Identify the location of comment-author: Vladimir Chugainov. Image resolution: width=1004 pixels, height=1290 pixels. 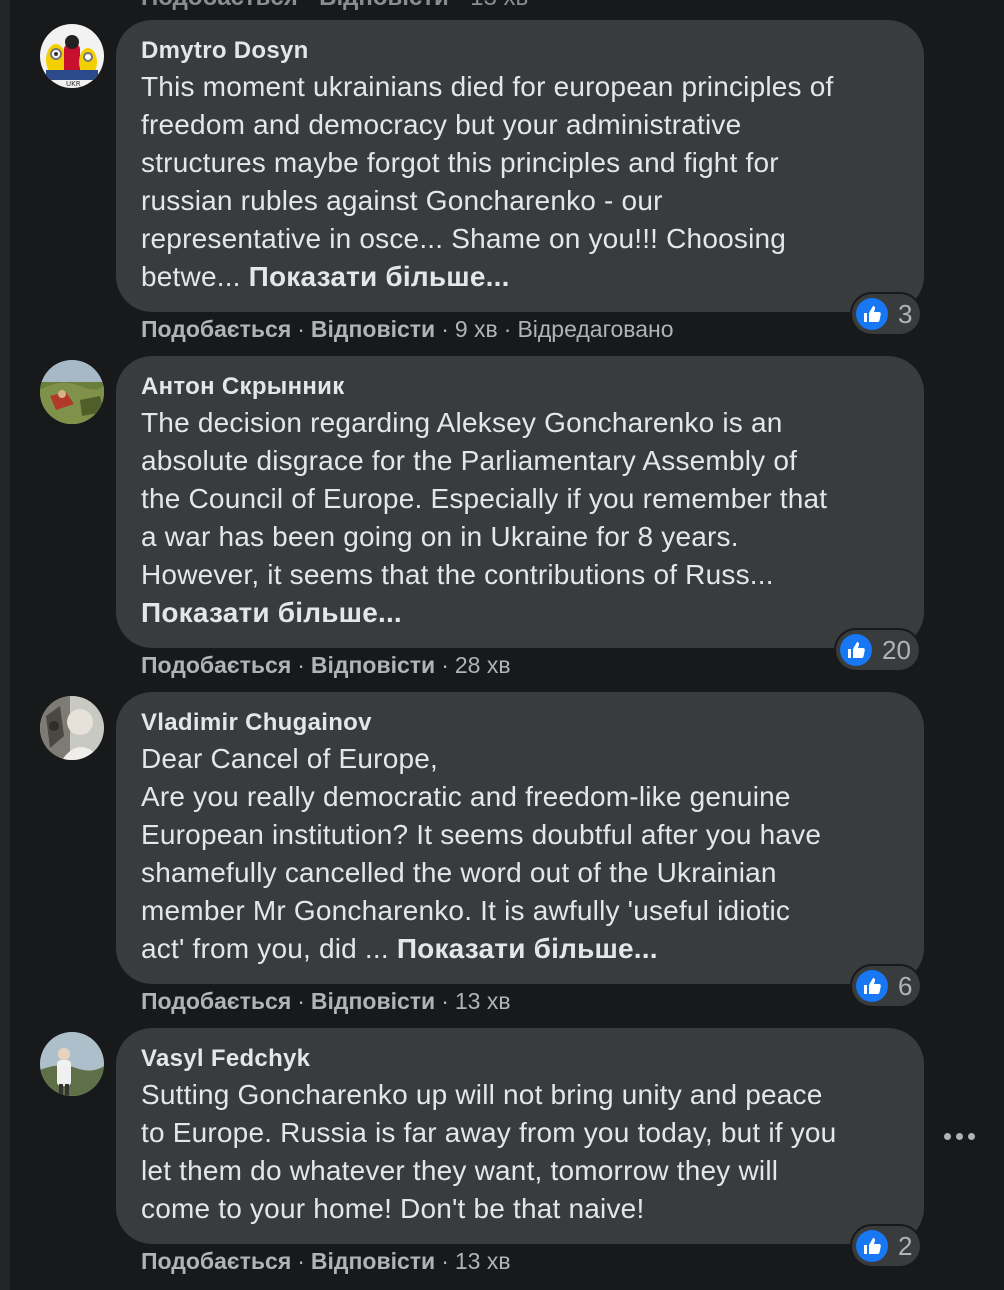
(520, 723).